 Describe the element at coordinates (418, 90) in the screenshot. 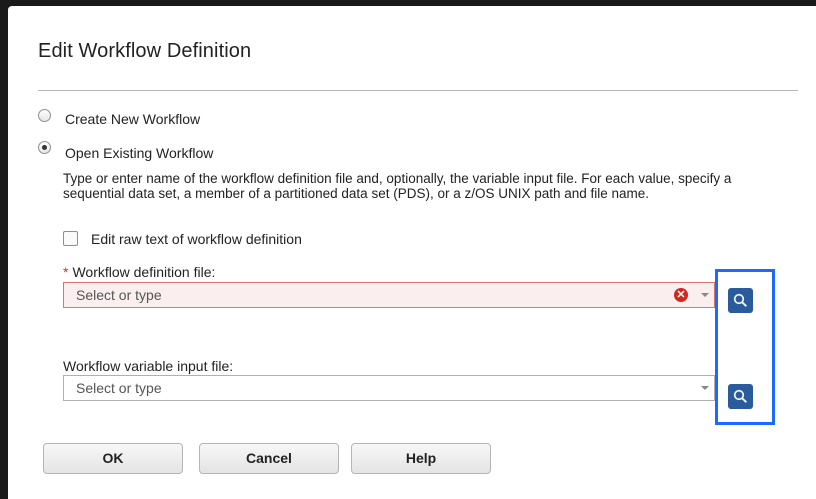

I see `title-divider` at that location.